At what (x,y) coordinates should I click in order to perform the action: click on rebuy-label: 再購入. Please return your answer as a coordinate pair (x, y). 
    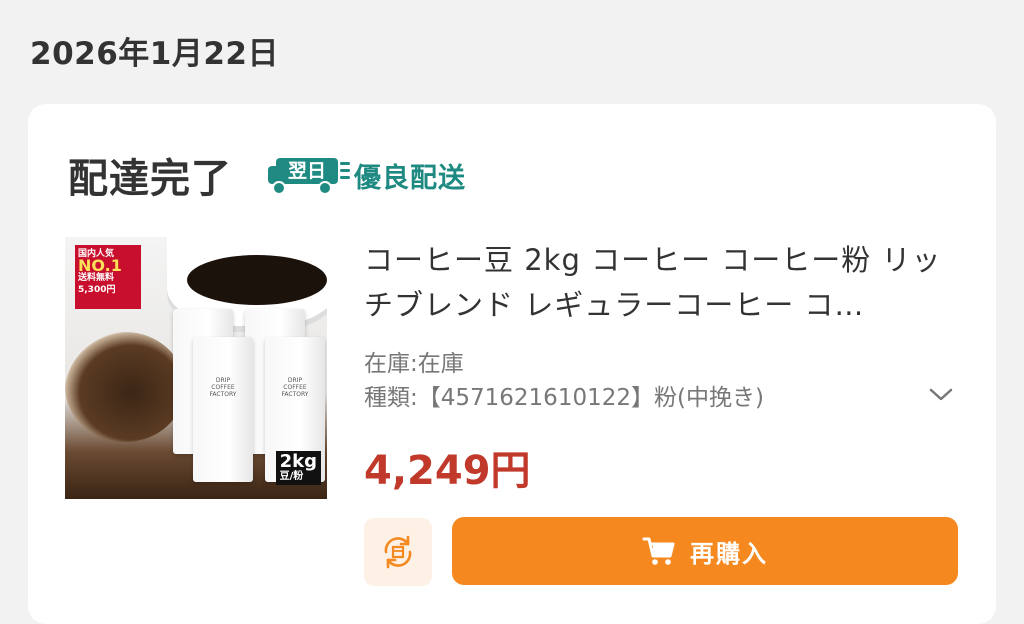
    Looking at the image, I should click on (729, 553).